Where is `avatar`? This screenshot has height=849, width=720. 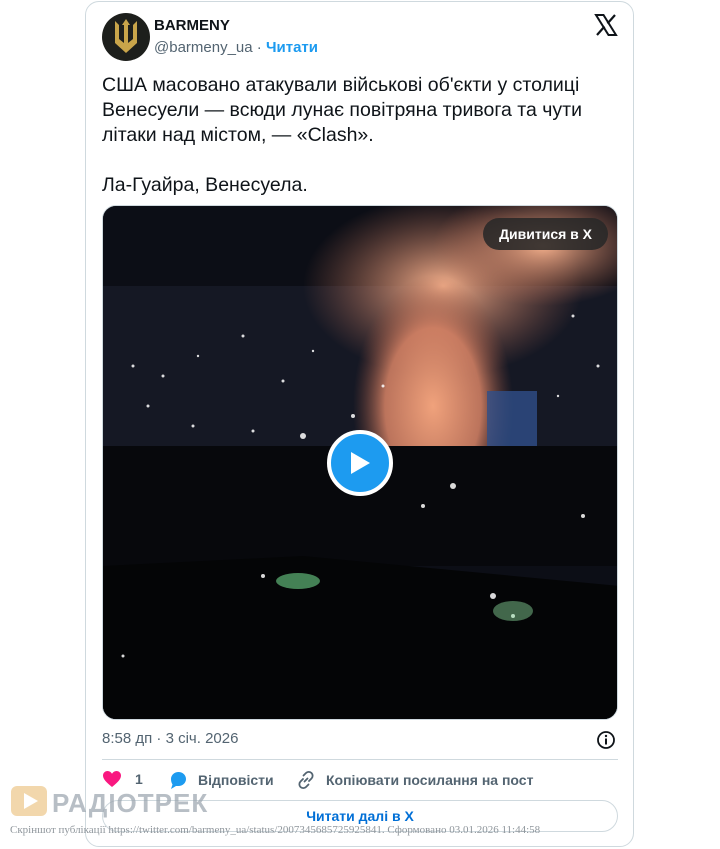 avatar is located at coordinates (126, 37).